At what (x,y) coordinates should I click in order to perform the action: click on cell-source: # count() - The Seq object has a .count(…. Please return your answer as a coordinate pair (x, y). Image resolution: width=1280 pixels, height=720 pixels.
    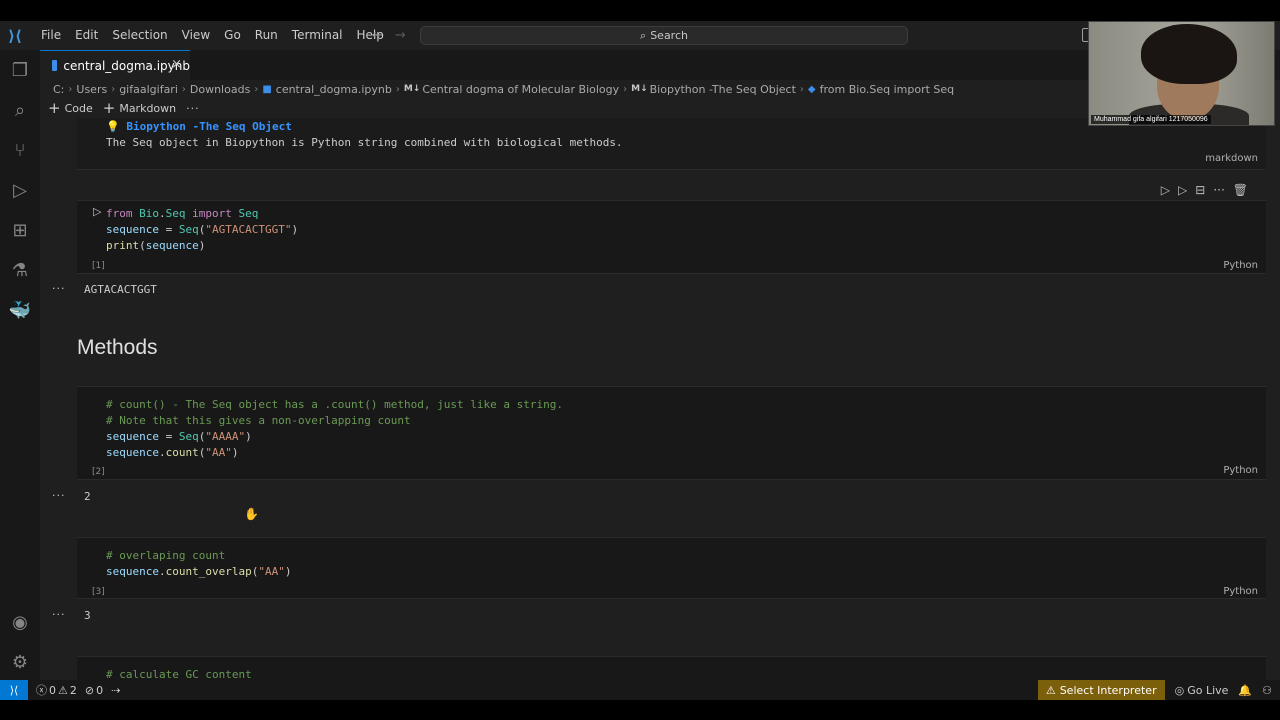
    Looking at the image, I should click on (334, 429).